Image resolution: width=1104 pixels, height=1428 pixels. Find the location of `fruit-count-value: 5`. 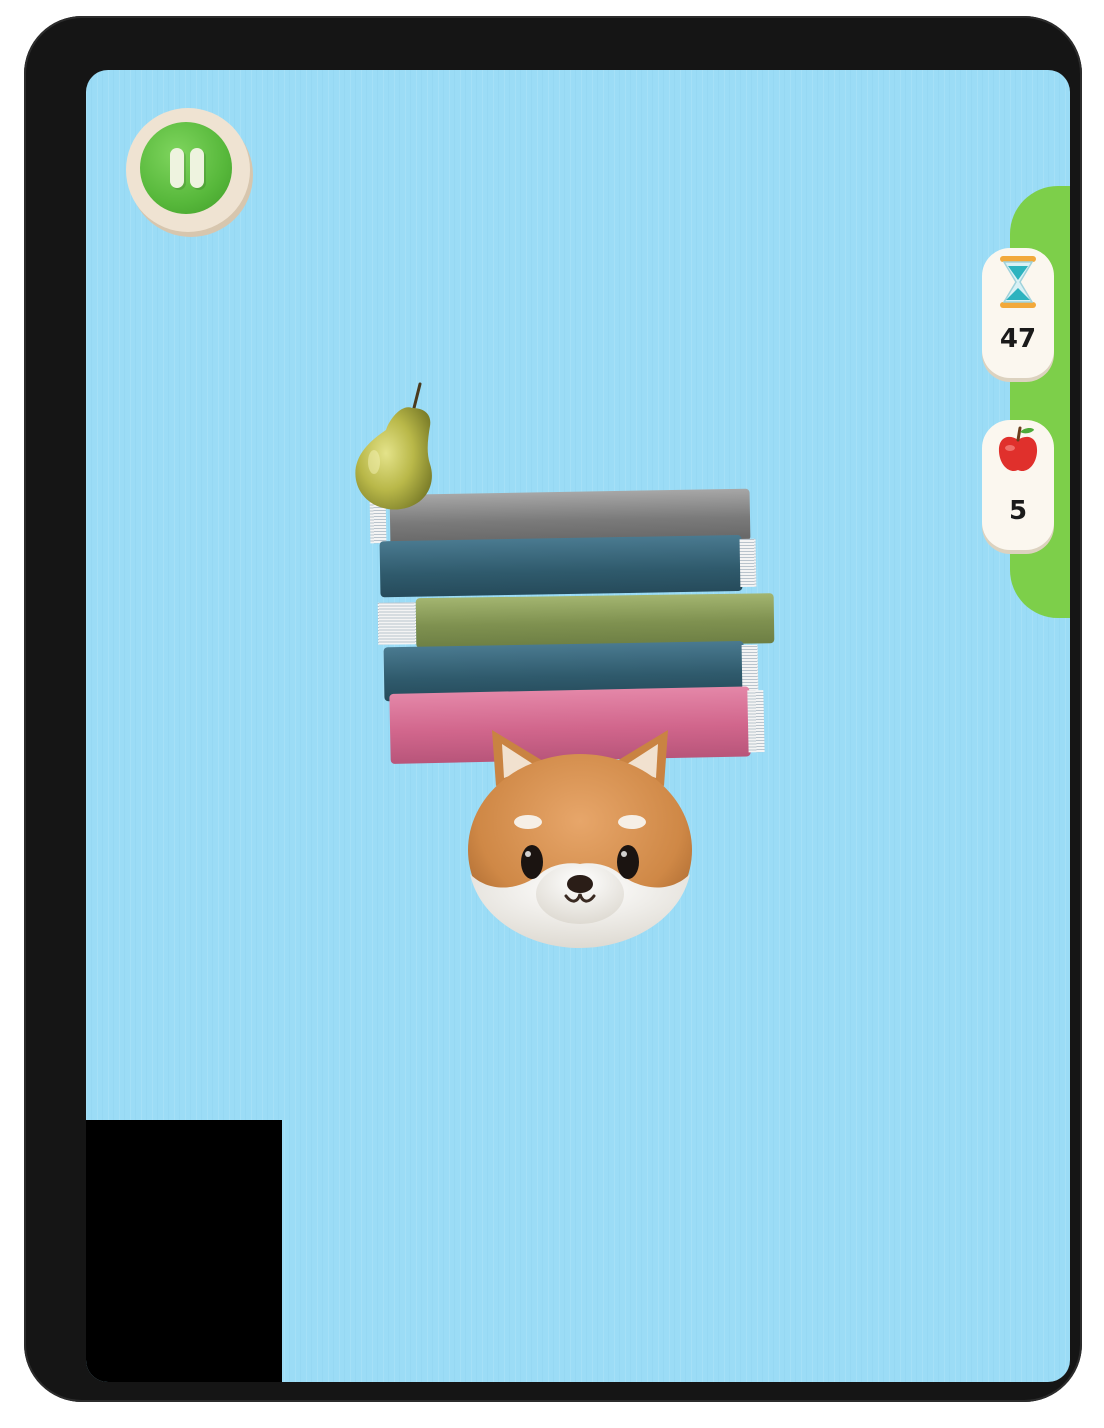

fruit-count-value: 5 is located at coordinates (1018, 511).